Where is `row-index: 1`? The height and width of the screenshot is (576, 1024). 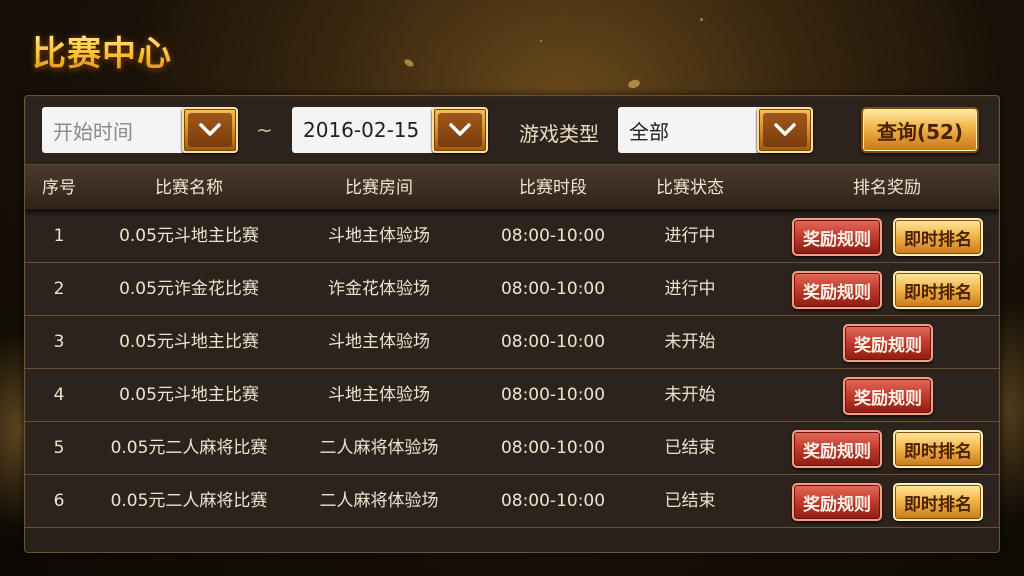 row-index: 1 is located at coordinates (59, 236).